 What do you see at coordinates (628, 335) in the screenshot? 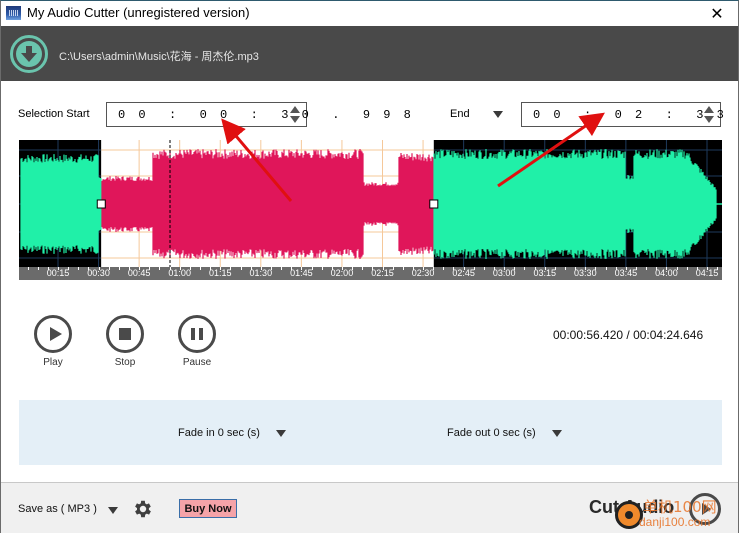
I see `position-readout: 00:00:56.420 / 00:04:24.646` at bounding box center [628, 335].